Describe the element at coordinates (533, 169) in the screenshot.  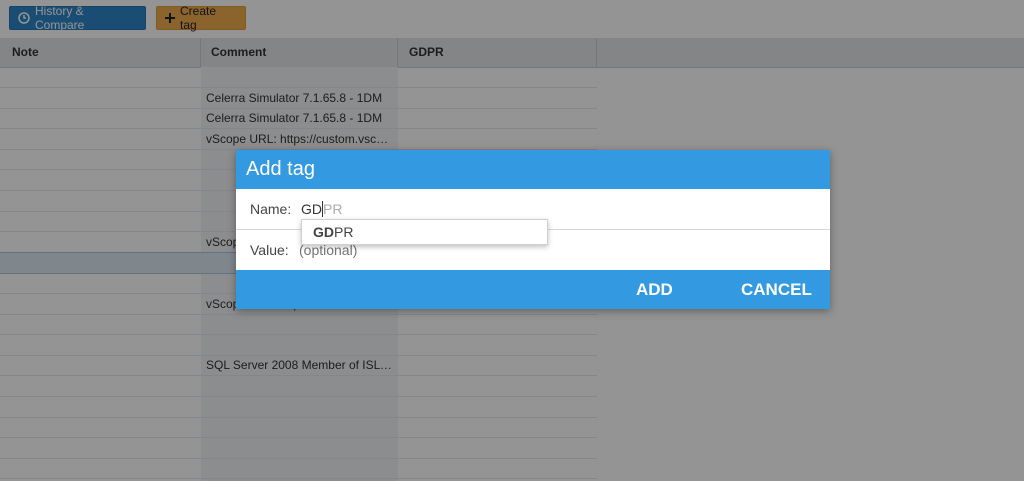
I see `dialog-title: Add tag` at that location.